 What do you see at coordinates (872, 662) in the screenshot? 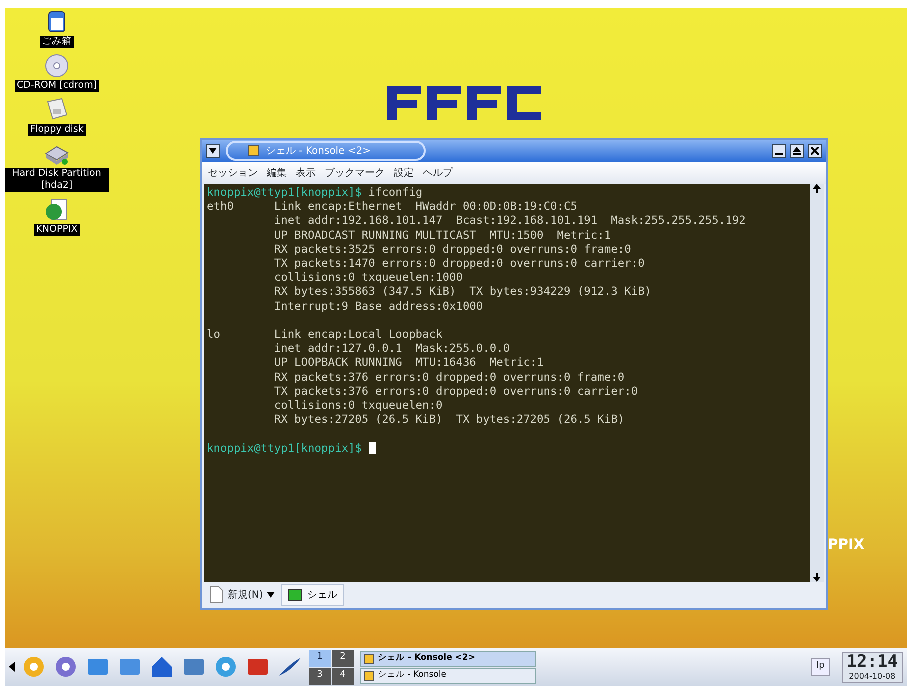
I see `clock-time: 12:14` at bounding box center [872, 662].